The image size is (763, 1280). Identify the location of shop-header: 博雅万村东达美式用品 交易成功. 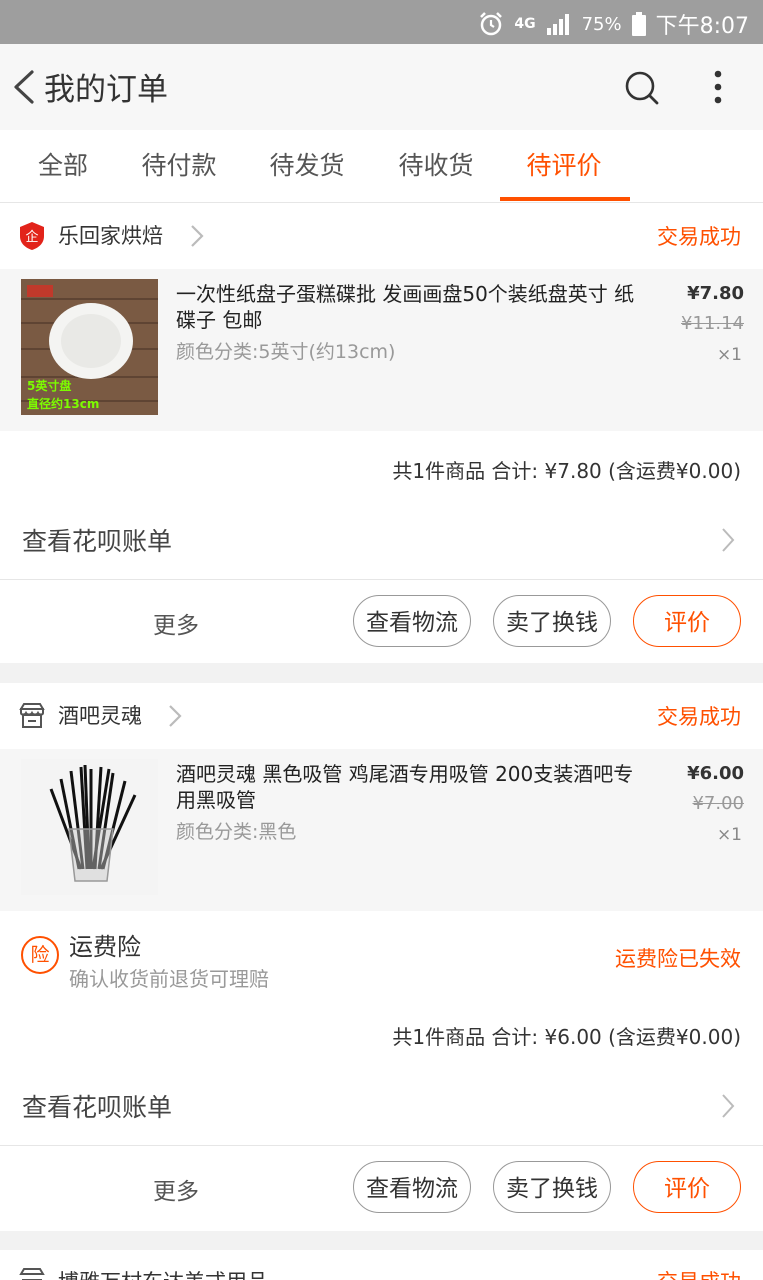
(381, 1265).